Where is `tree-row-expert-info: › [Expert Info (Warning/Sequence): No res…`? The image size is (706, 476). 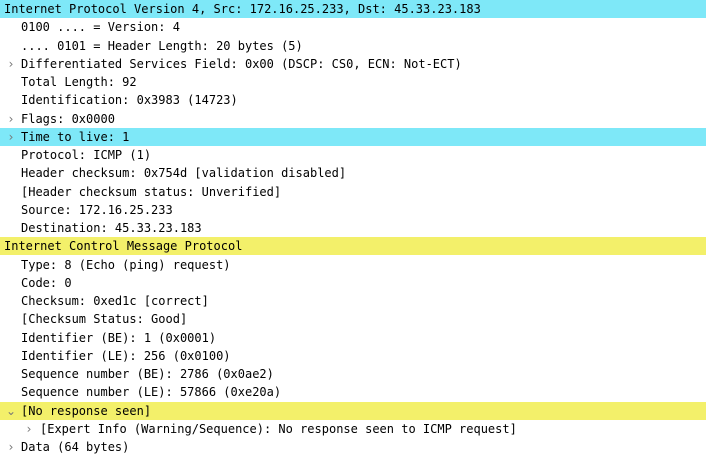 tree-row-expert-info: › [Expert Info (Warning/Sequence): No res… is located at coordinates (353, 429).